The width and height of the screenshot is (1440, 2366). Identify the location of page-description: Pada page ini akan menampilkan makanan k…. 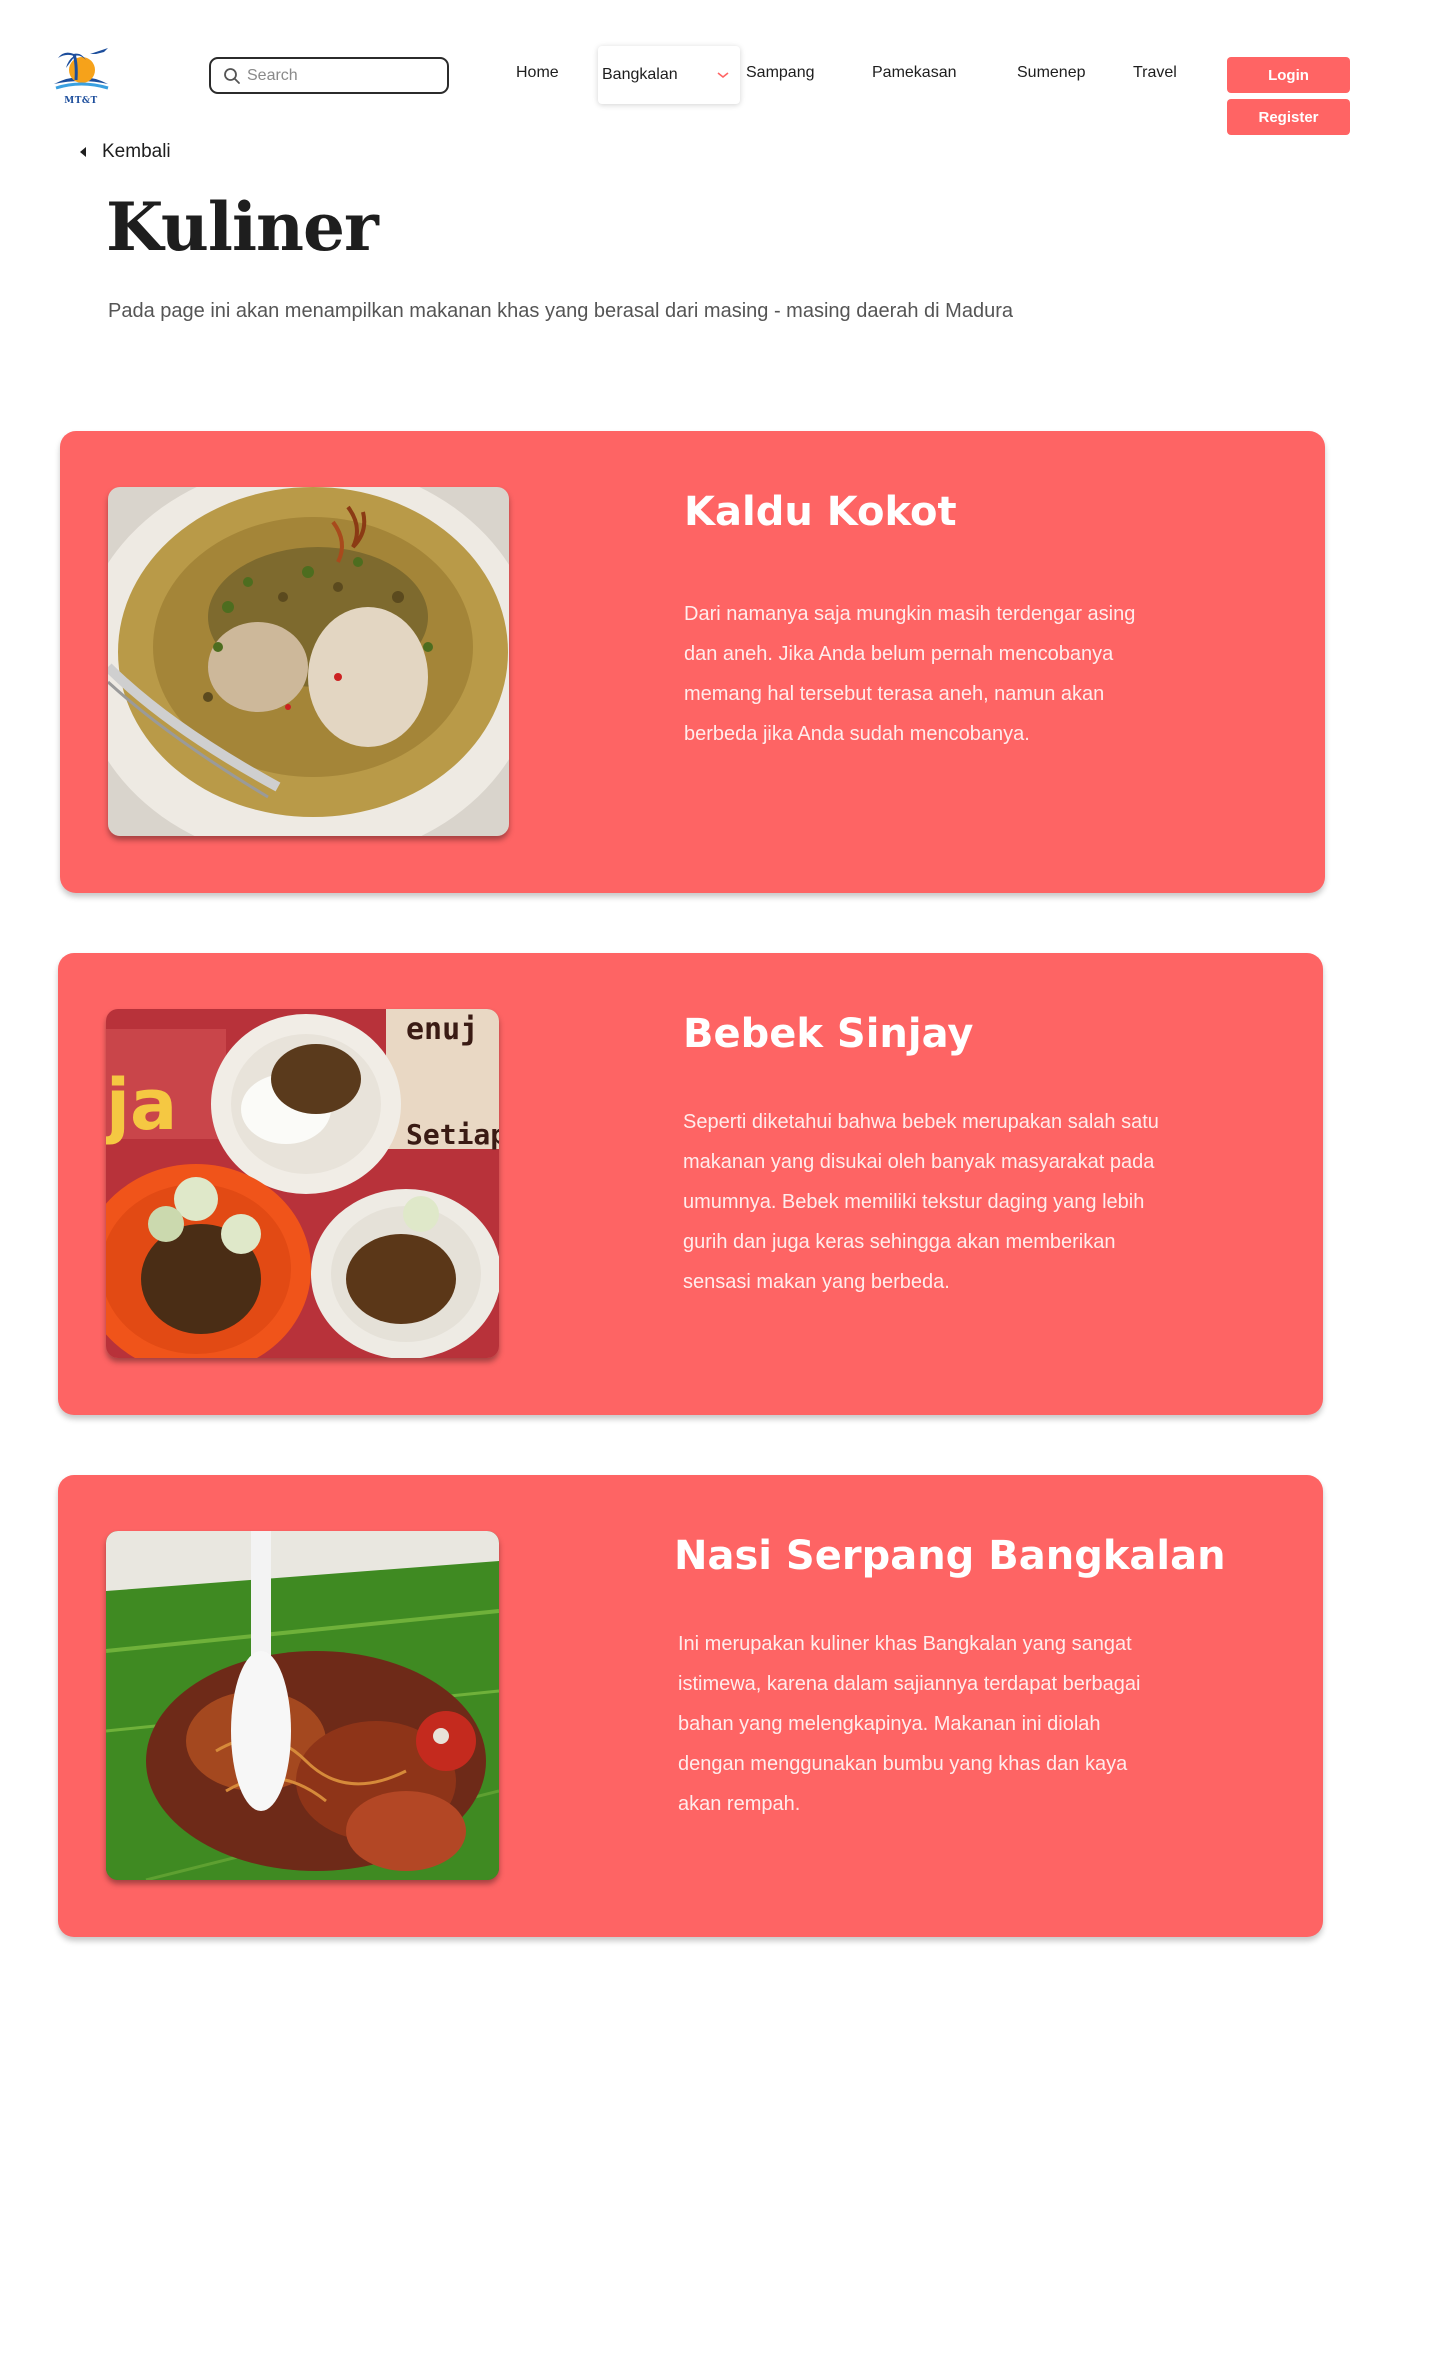
(560, 311).